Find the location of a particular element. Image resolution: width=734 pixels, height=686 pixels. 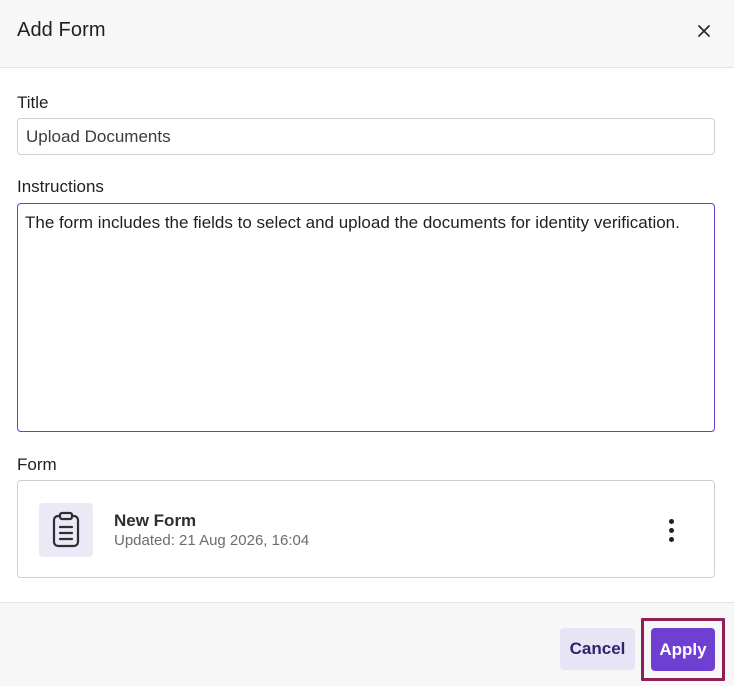

clipboard-icon is located at coordinates (66, 529).